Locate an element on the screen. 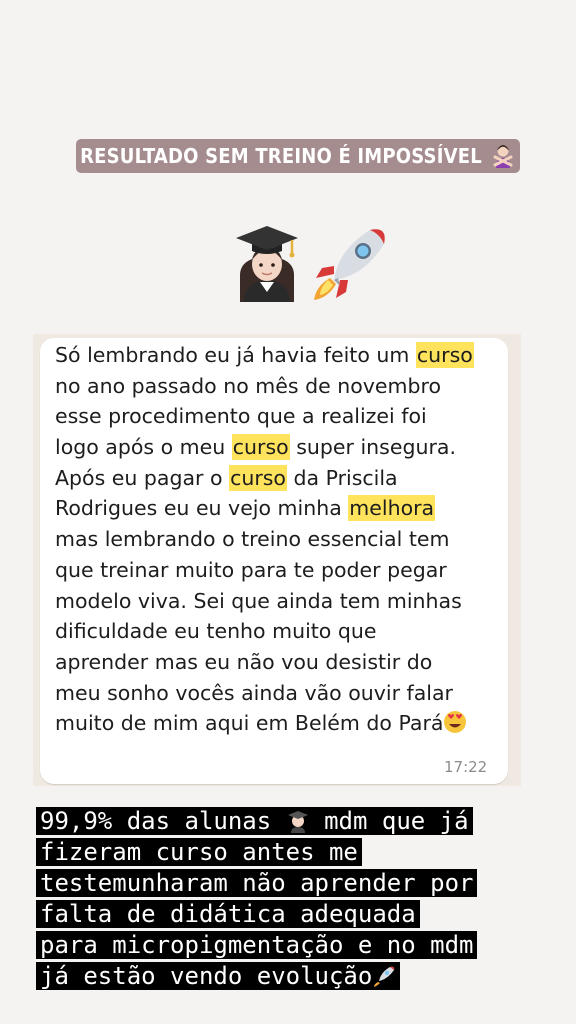  caption-line: fizeram curso antes me is located at coordinates (199, 852).